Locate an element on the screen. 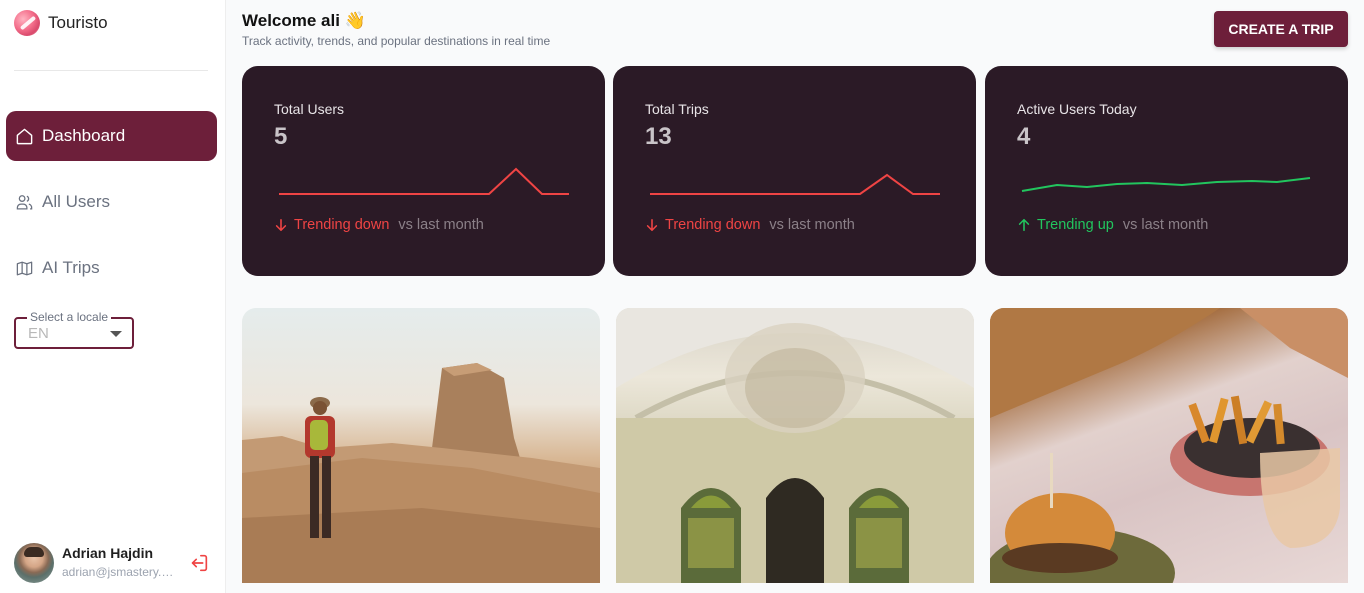 The width and height of the screenshot is (1364, 593). profile-email: adrian@jsmastery.pro is located at coordinates (118, 572).